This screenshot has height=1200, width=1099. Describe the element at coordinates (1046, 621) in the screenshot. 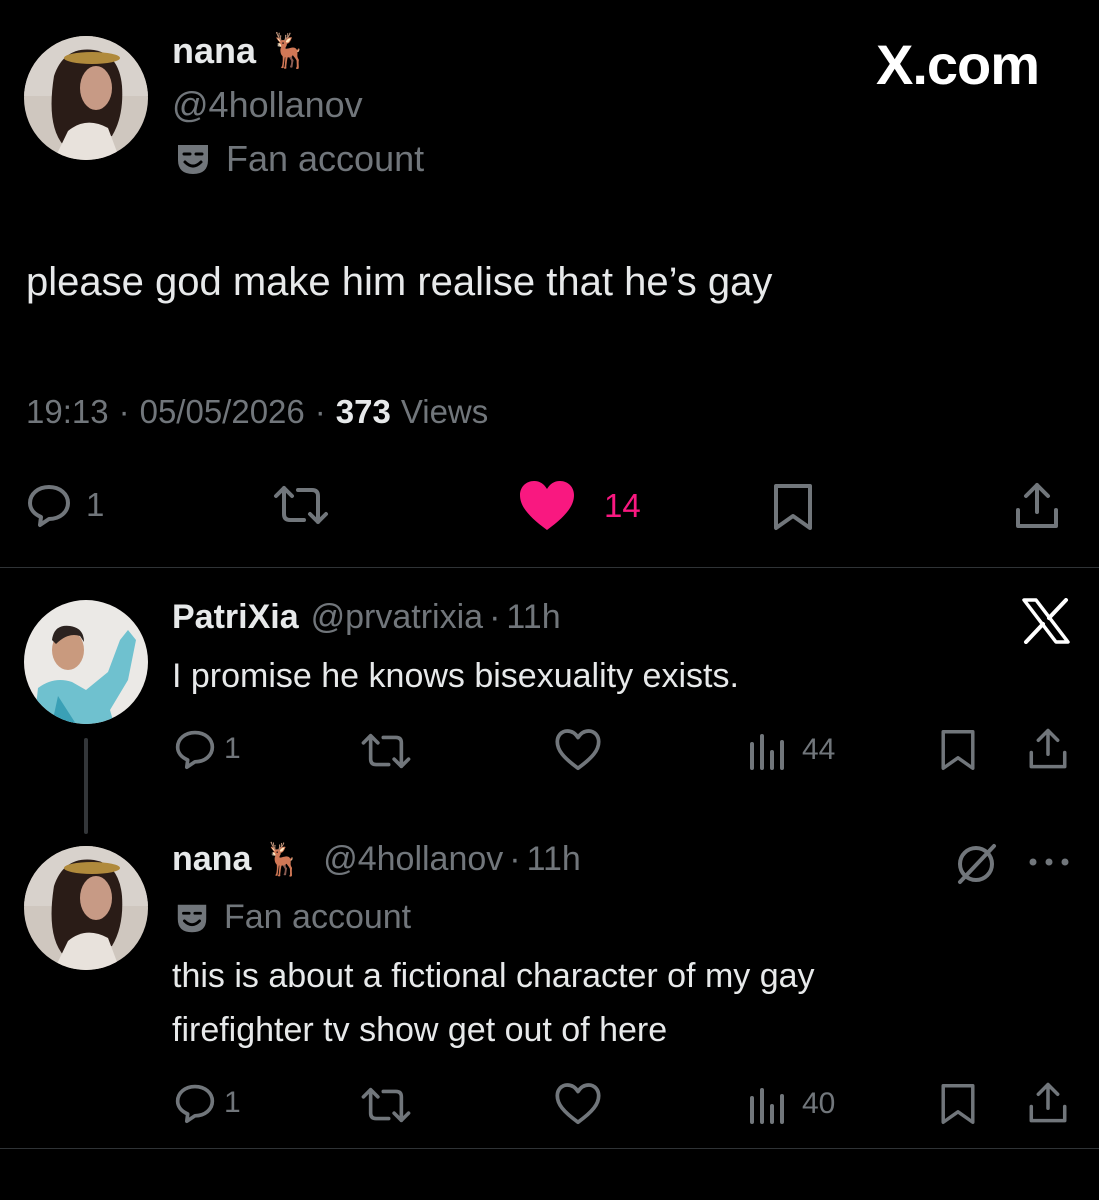

I see `x-logo-icon` at that location.